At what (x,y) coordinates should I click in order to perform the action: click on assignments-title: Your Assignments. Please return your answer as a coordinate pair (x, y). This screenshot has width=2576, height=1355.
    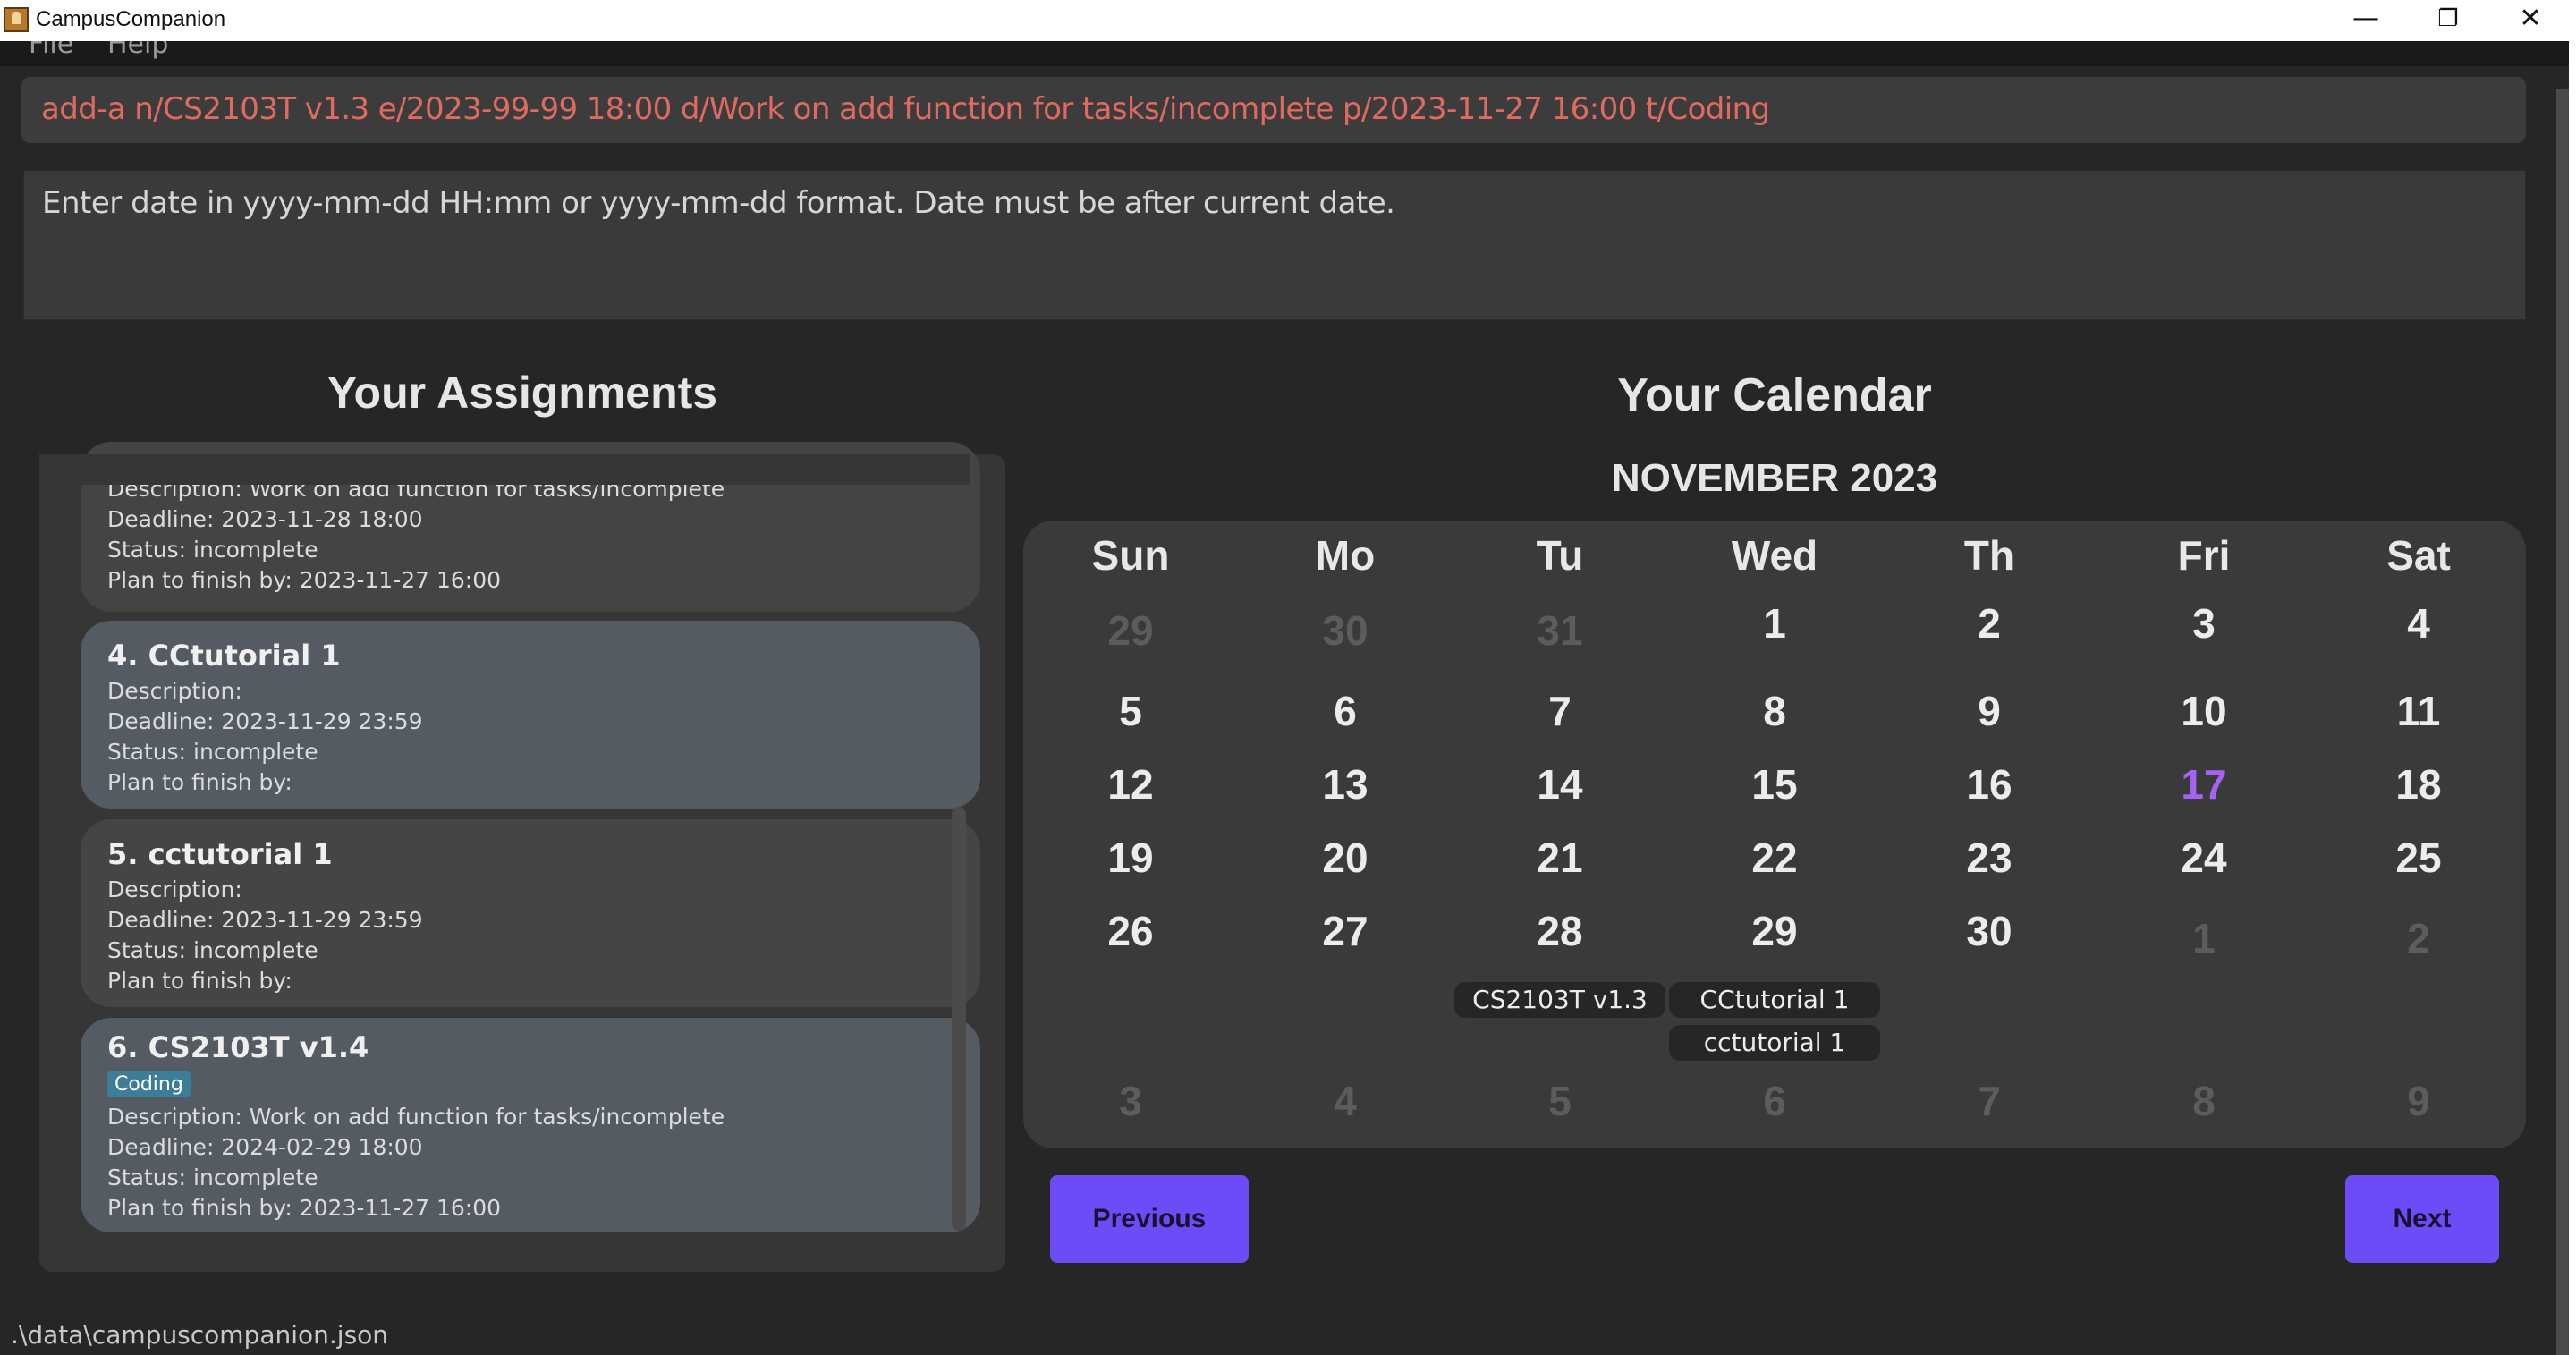
    Looking at the image, I should click on (522, 393).